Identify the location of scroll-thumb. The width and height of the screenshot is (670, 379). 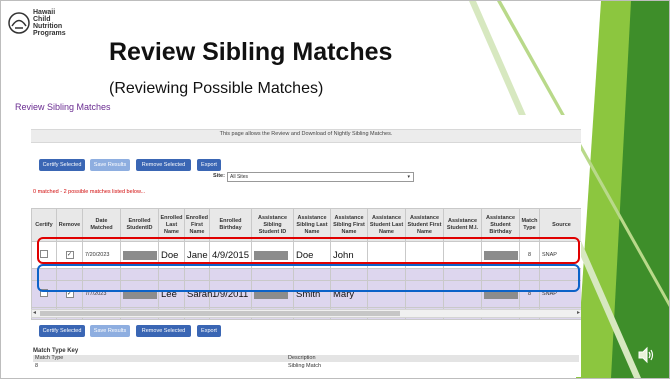
(220, 313).